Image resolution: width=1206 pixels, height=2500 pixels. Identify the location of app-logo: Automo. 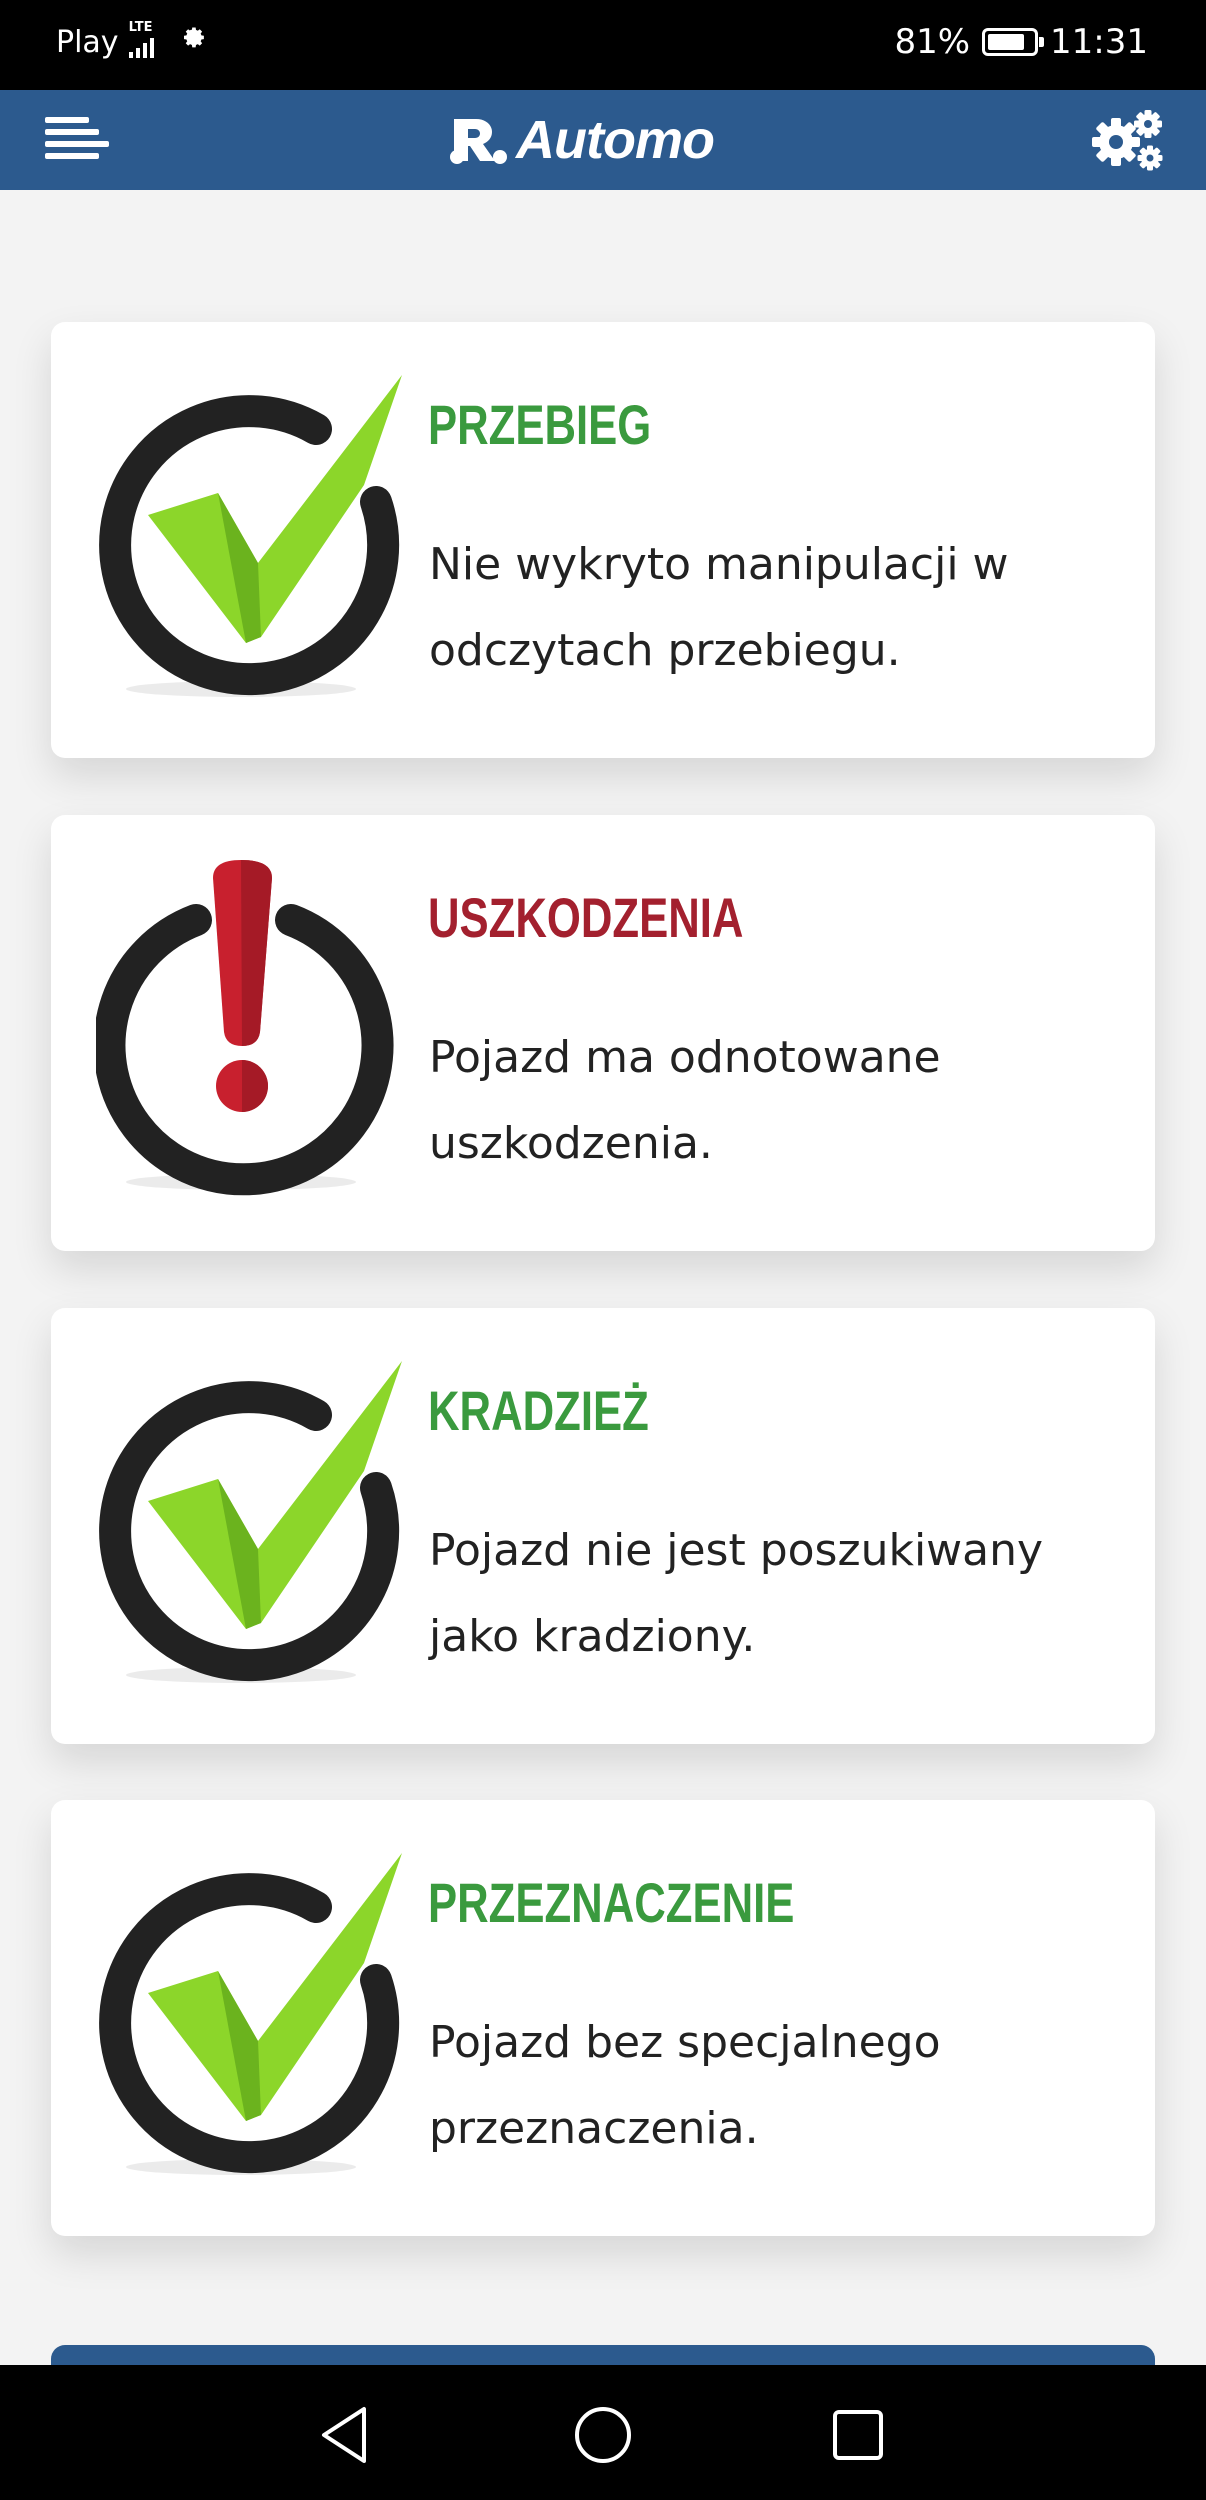
(580, 140).